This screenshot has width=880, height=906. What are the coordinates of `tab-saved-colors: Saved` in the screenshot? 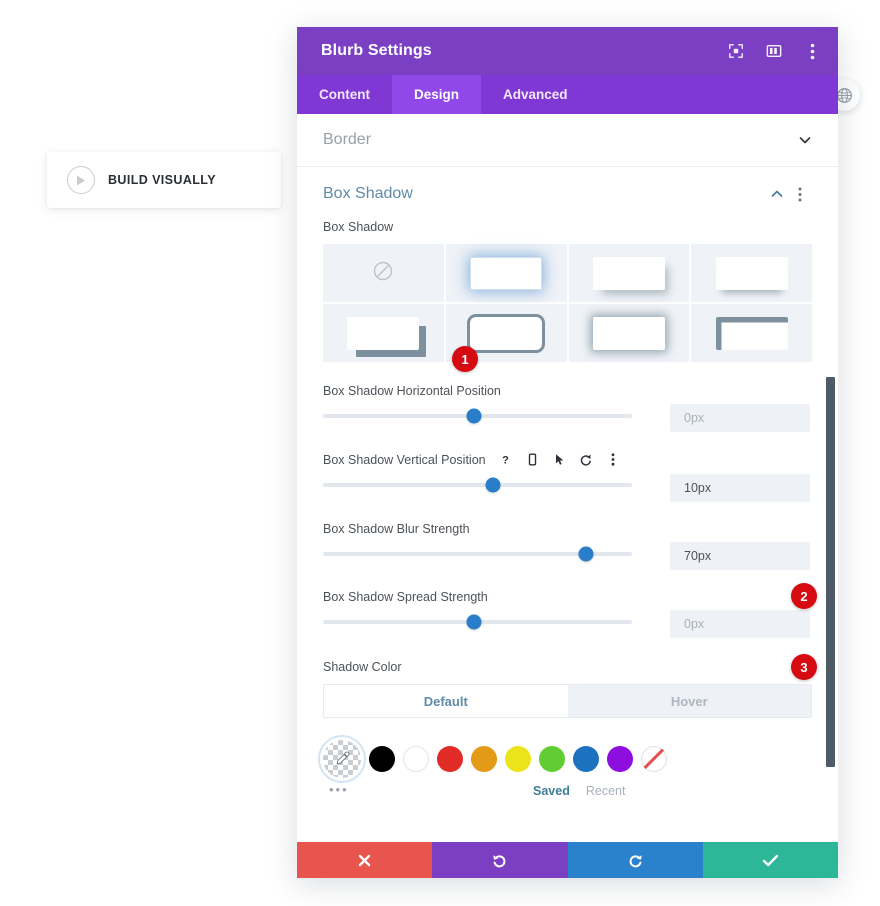 It's located at (551, 791).